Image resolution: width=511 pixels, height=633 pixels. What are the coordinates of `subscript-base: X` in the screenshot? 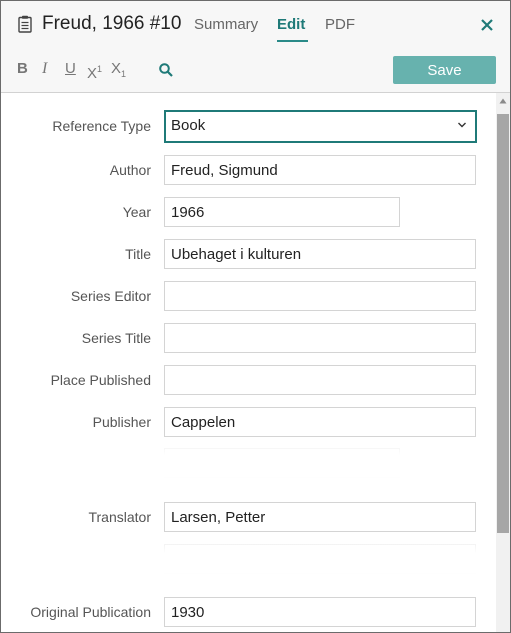 It's located at (116, 68).